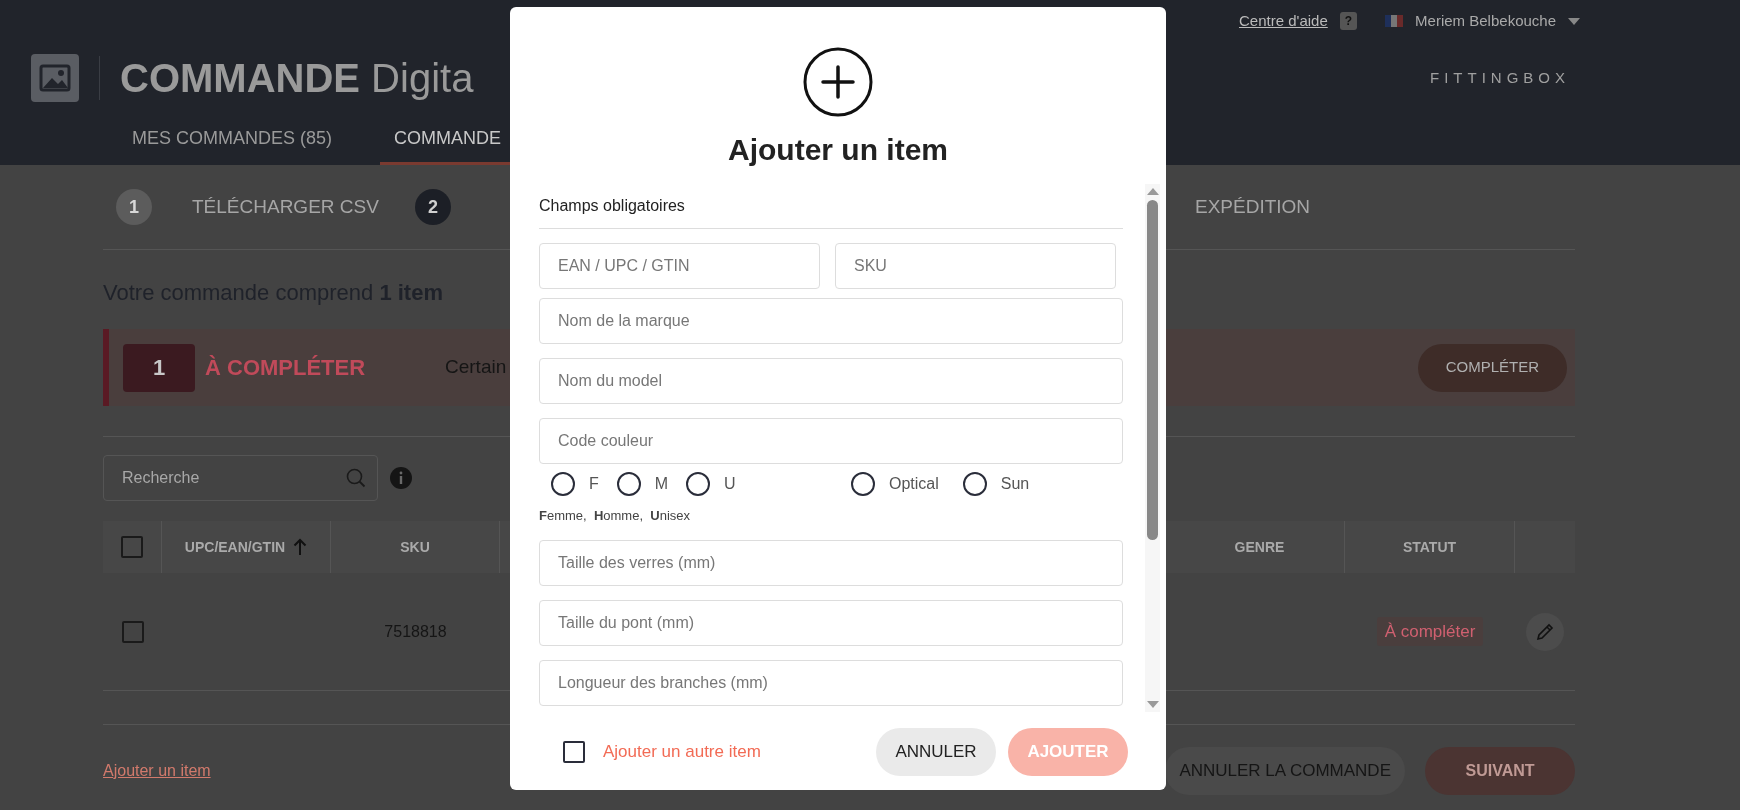  I want to click on brand-logo: FITTINGBOX, so click(1500, 77).